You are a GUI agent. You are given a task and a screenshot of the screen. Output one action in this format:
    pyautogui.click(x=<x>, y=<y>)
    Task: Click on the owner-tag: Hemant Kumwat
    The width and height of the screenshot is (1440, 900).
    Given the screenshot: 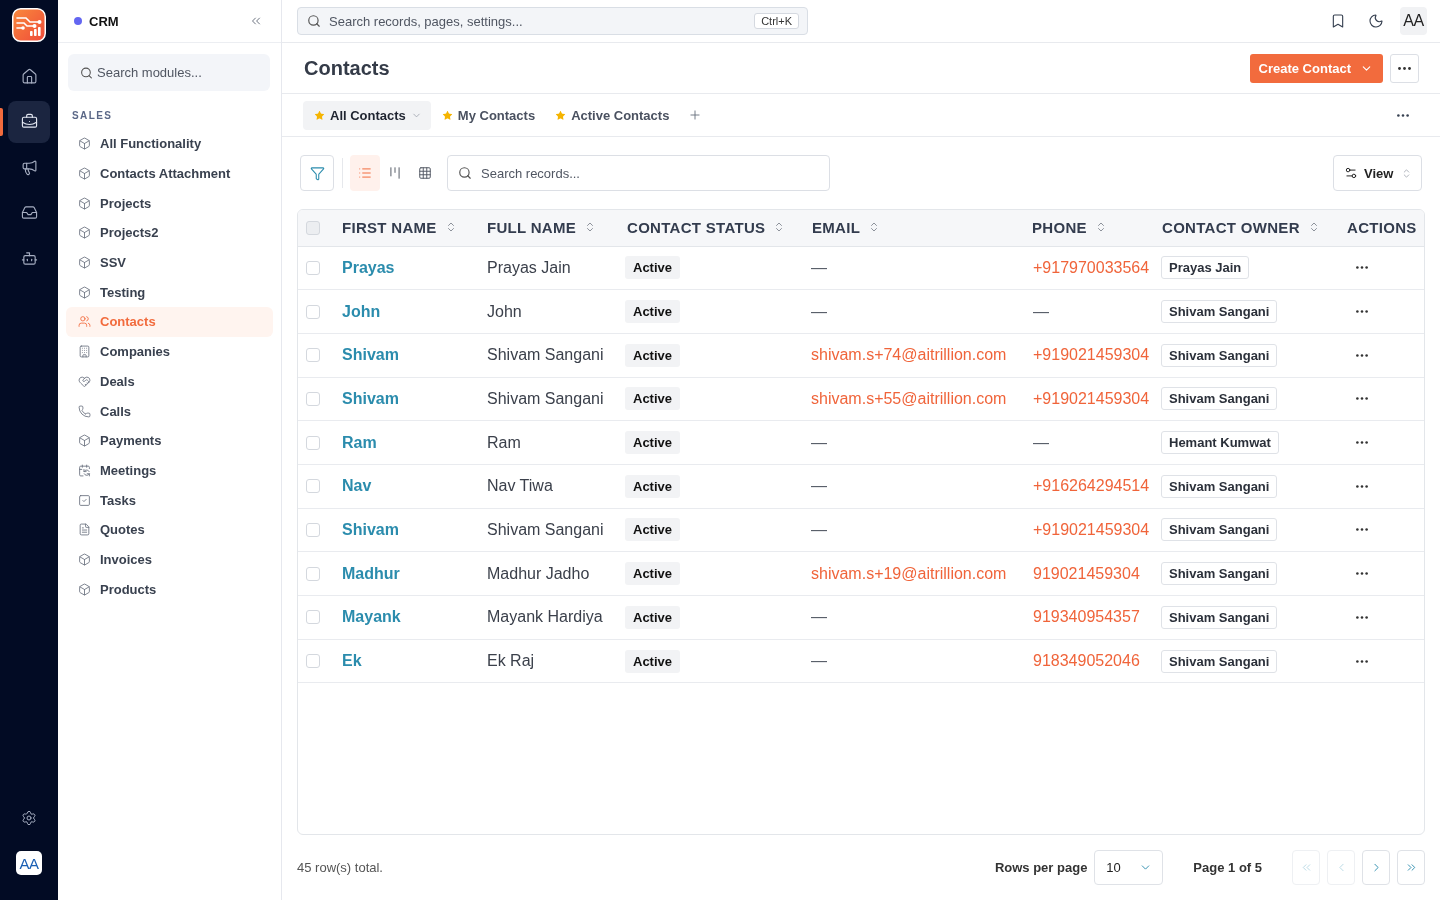 What is the action you would take?
    pyautogui.click(x=1220, y=443)
    